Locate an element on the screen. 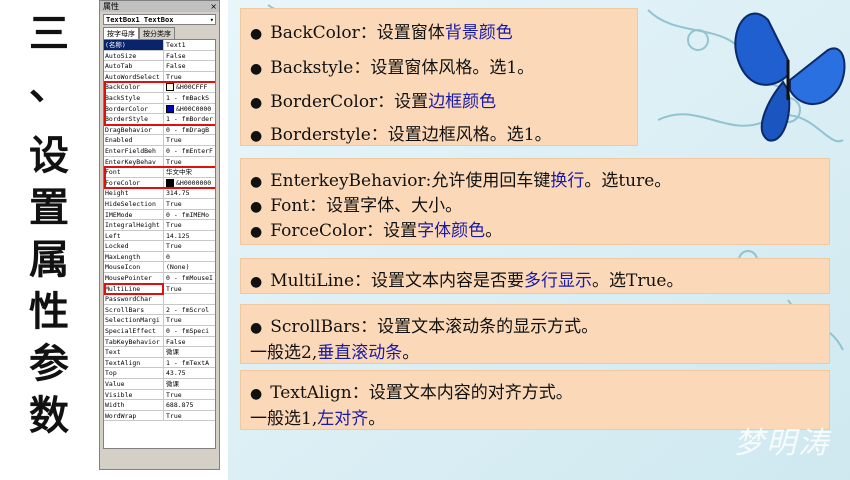  property-name: ScrollBars is located at coordinates (134, 309).